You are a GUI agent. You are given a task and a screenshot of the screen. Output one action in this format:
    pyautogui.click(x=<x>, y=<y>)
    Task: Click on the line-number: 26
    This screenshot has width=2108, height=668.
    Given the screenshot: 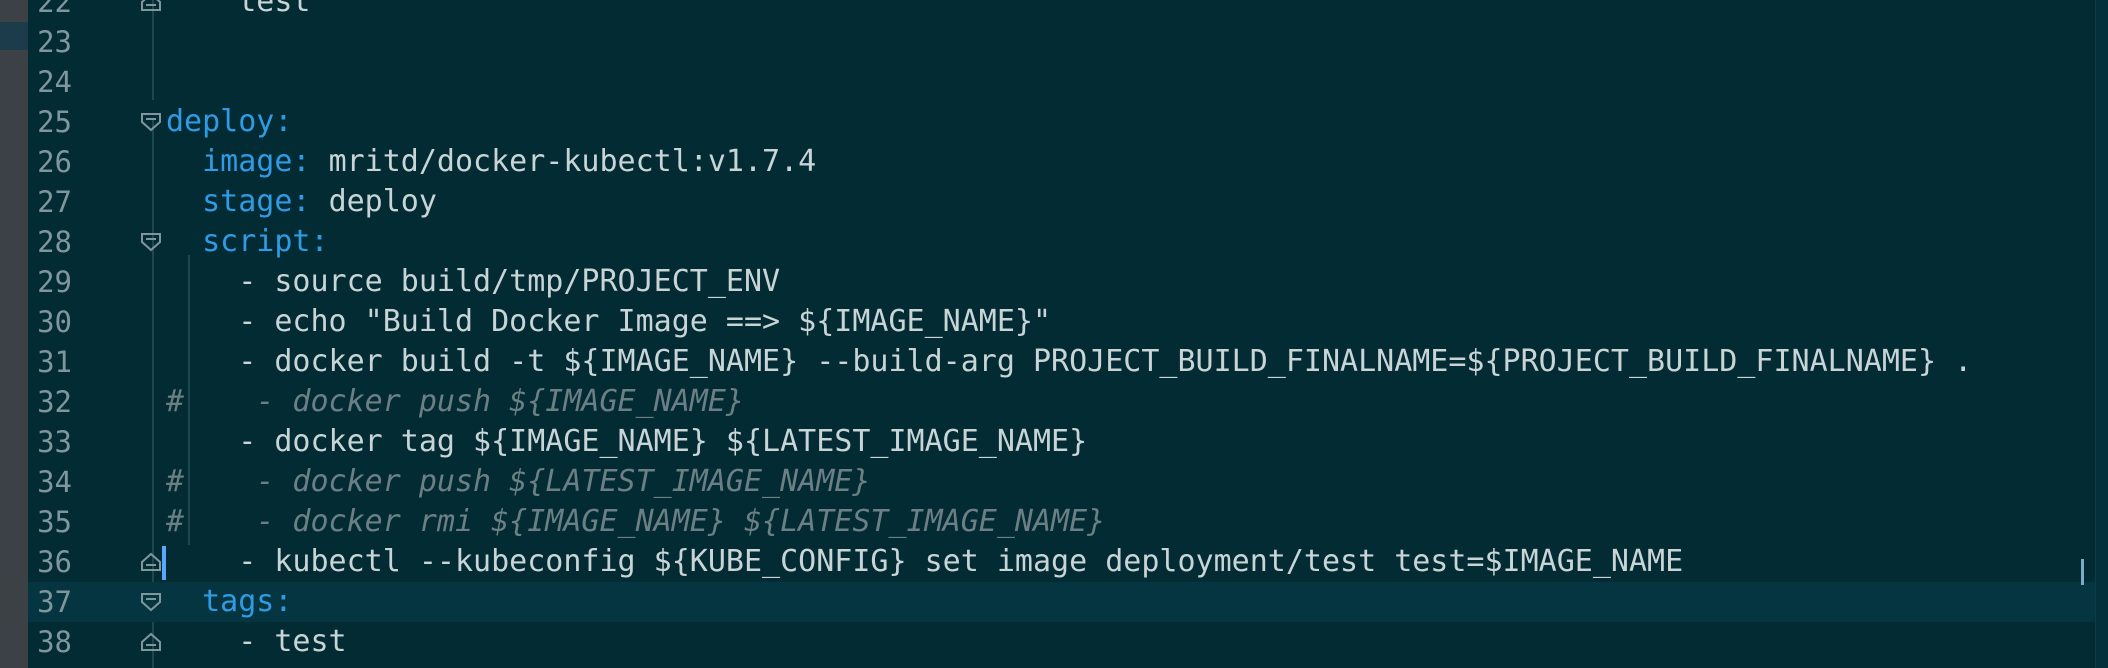 What is the action you would take?
    pyautogui.click(x=54, y=162)
    